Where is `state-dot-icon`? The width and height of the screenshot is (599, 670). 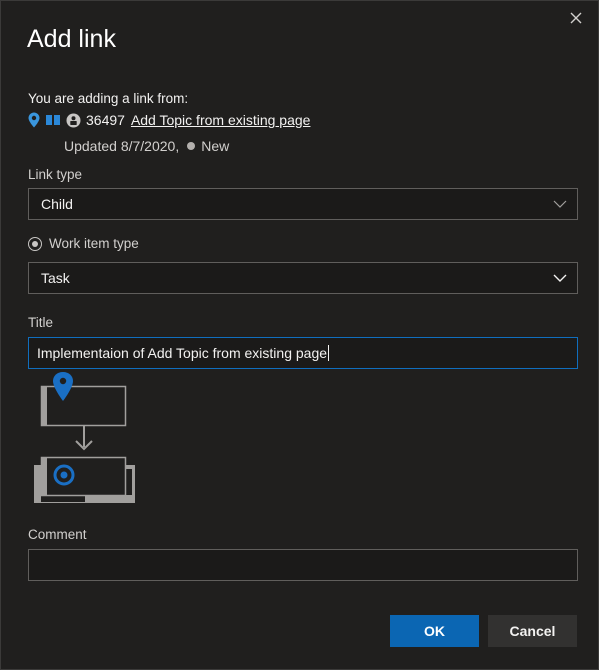 state-dot-icon is located at coordinates (191, 146).